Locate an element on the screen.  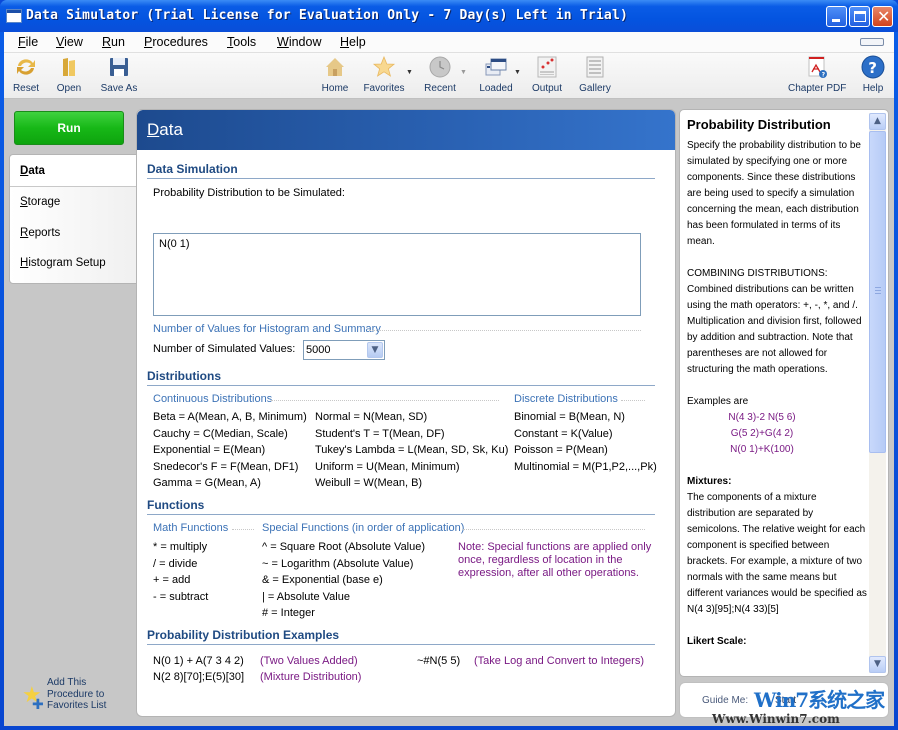
loaded-button: ▼ Loaded is located at coordinates (499, 74).